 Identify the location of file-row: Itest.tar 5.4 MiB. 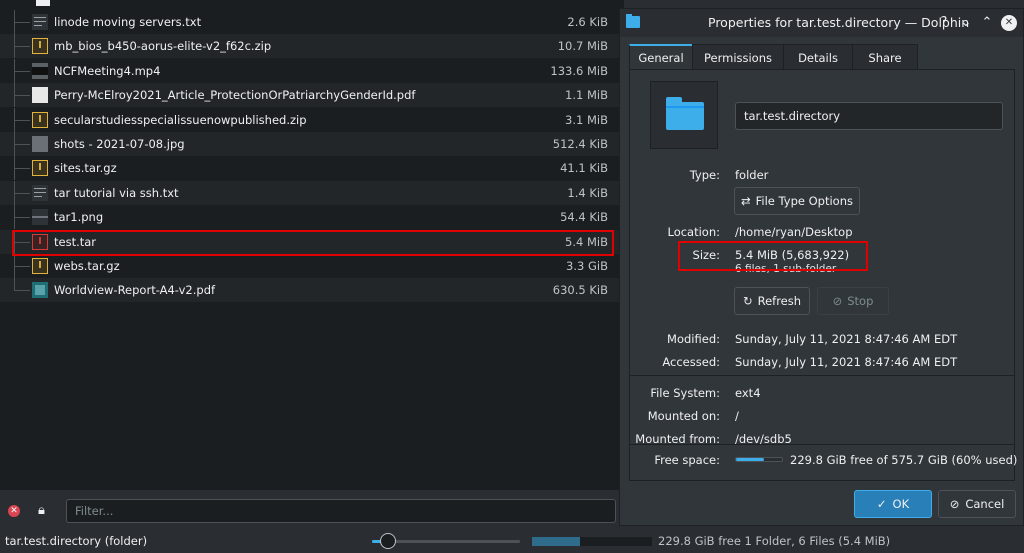
(312, 241).